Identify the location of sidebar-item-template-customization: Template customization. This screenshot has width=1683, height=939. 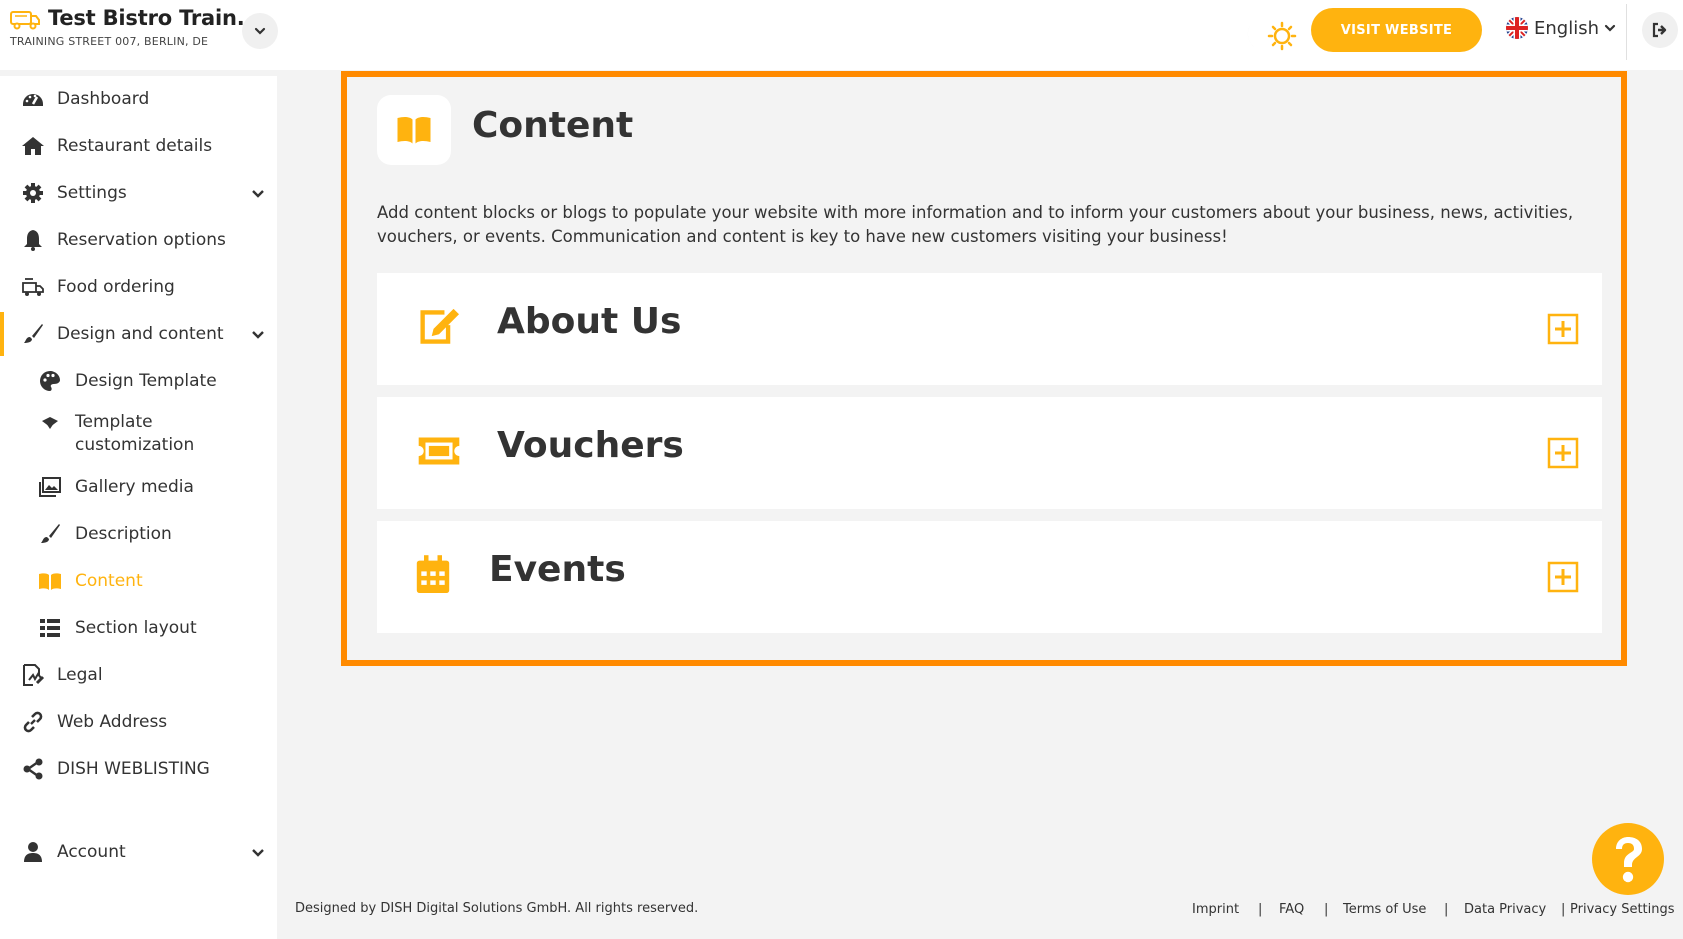
(138, 434).